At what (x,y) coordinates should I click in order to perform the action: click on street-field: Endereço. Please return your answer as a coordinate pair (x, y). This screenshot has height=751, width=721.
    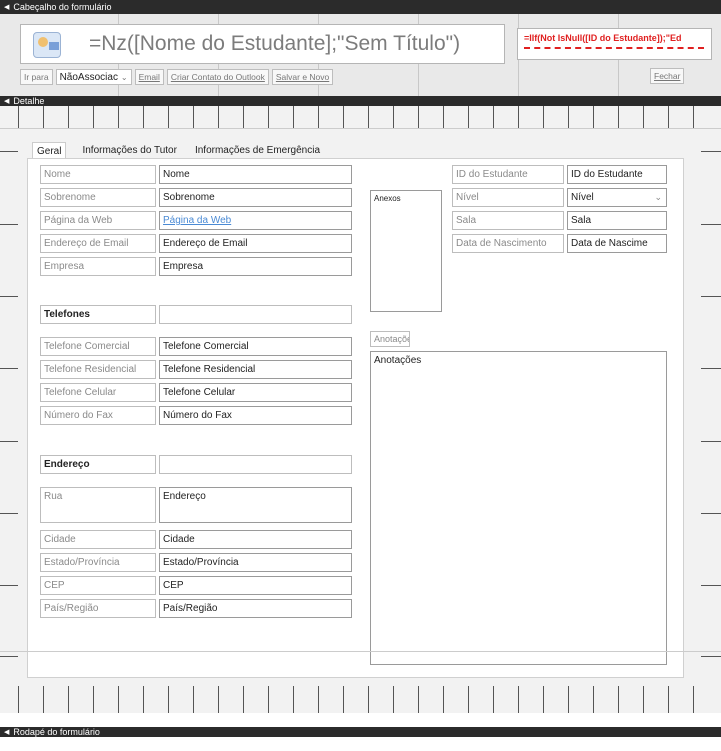
    Looking at the image, I should click on (255, 505).